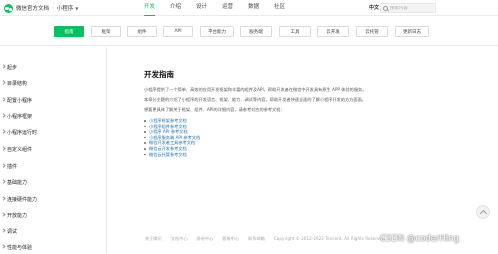 Image resolution: width=498 pixels, height=254 pixels. What do you see at coordinates (279, 8) in the screenshot?
I see `nav-community: 社区` at bounding box center [279, 8].